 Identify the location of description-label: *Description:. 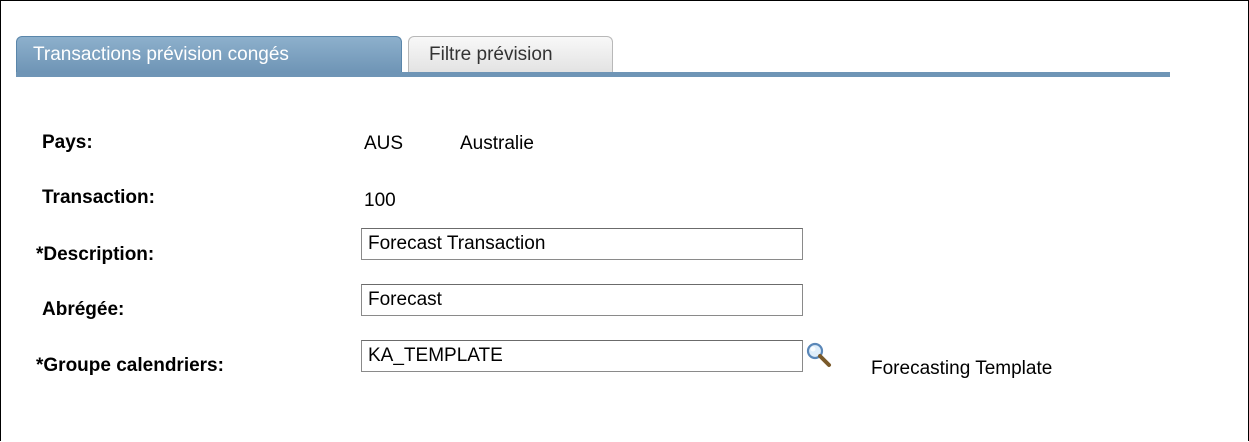
(95, 254).